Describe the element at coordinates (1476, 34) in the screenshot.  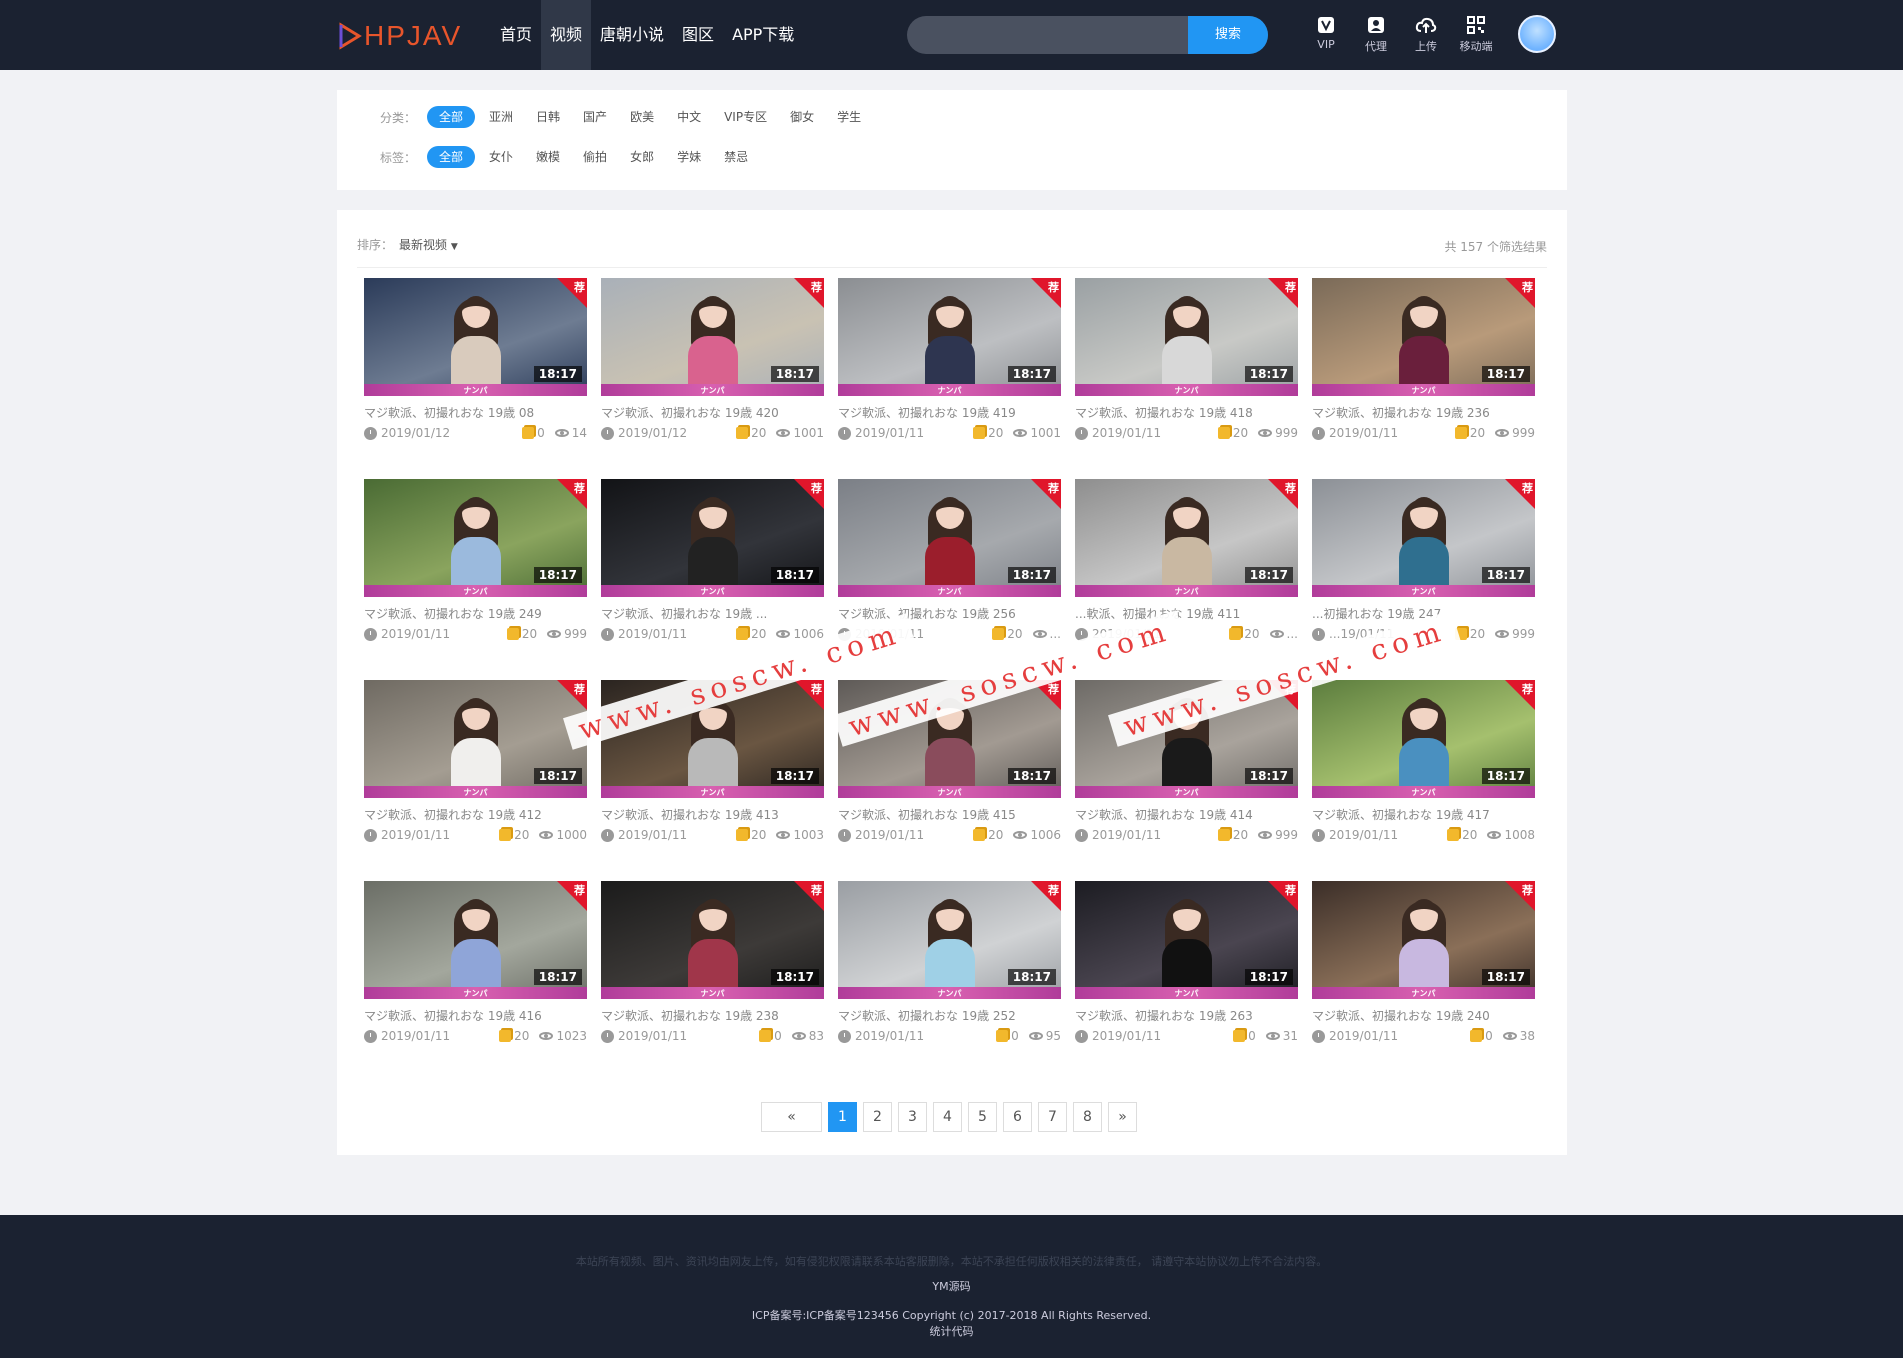
I see `mobile-button: 移动端` at that location.